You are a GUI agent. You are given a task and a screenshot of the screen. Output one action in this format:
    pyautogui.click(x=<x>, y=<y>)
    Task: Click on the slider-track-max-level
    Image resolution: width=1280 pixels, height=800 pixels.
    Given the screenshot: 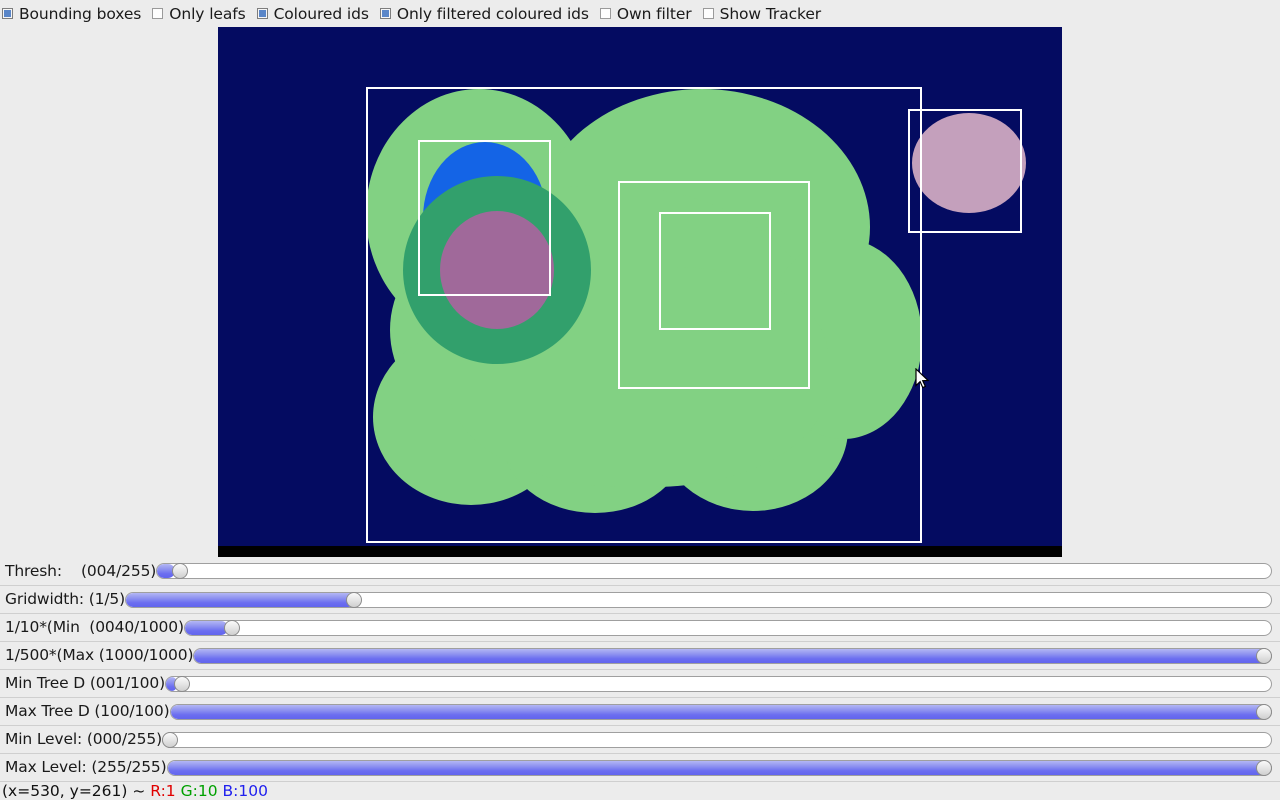 What is the action you would take?
    pyautogui.click(x=719, y=767)
    